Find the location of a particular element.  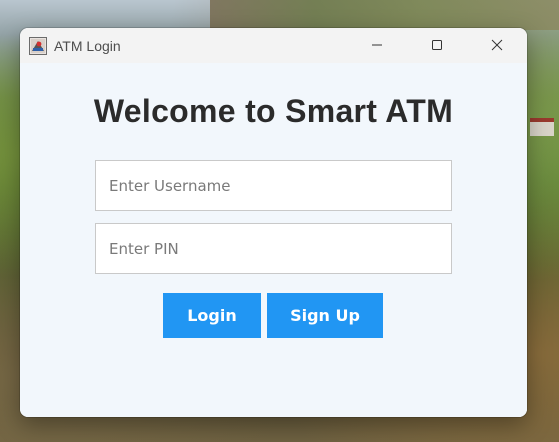

login-button: Login is located at coordinates (212, 315).